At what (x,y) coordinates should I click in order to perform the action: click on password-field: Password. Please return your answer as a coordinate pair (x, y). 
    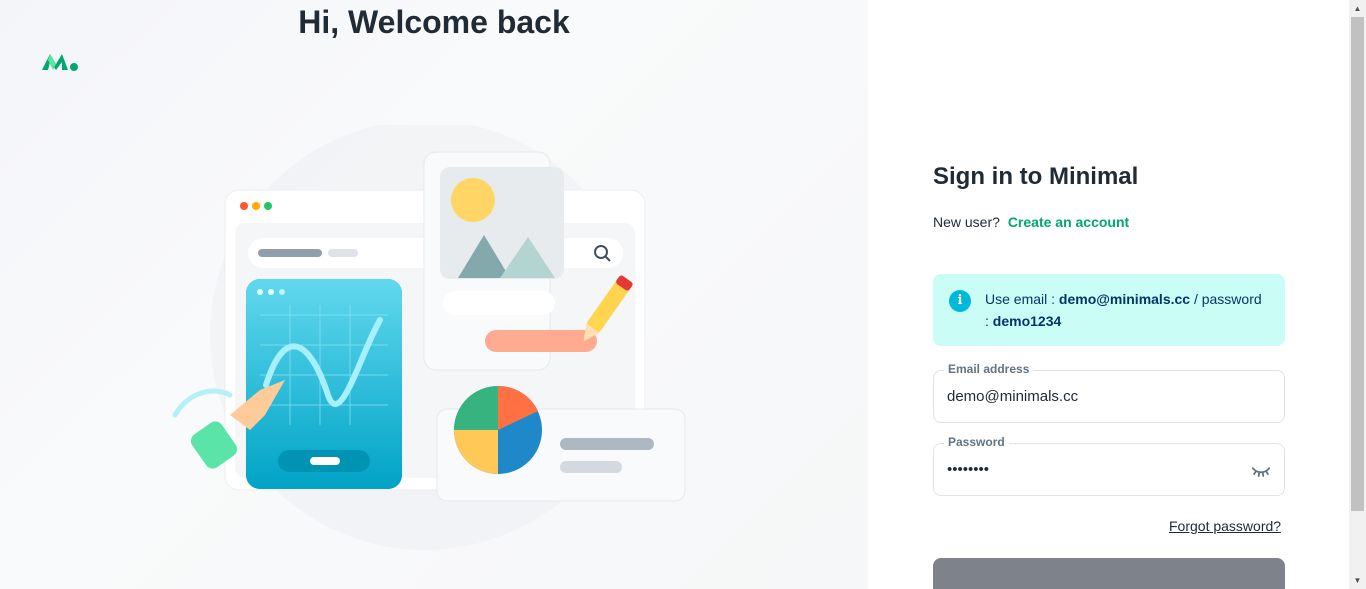
    Looking at the image, I should click on (1109, 465).